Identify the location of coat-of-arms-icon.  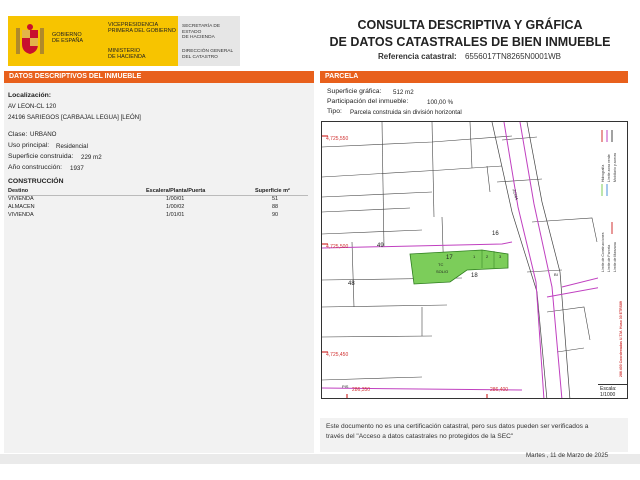
(30, 39).